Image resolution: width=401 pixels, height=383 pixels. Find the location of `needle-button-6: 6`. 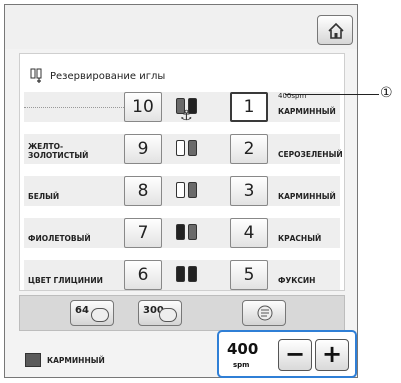

needle-button-6: 6 is located at coordinates (143, 275).